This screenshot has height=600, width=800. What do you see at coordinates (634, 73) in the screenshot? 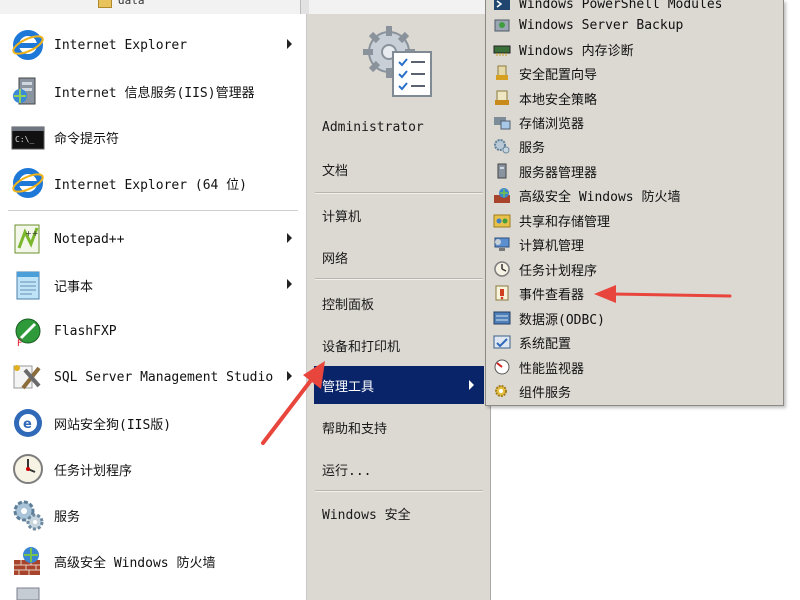
I see `admin-item-security-wizard: 安全配置向导` at bounding box center [634, 73].